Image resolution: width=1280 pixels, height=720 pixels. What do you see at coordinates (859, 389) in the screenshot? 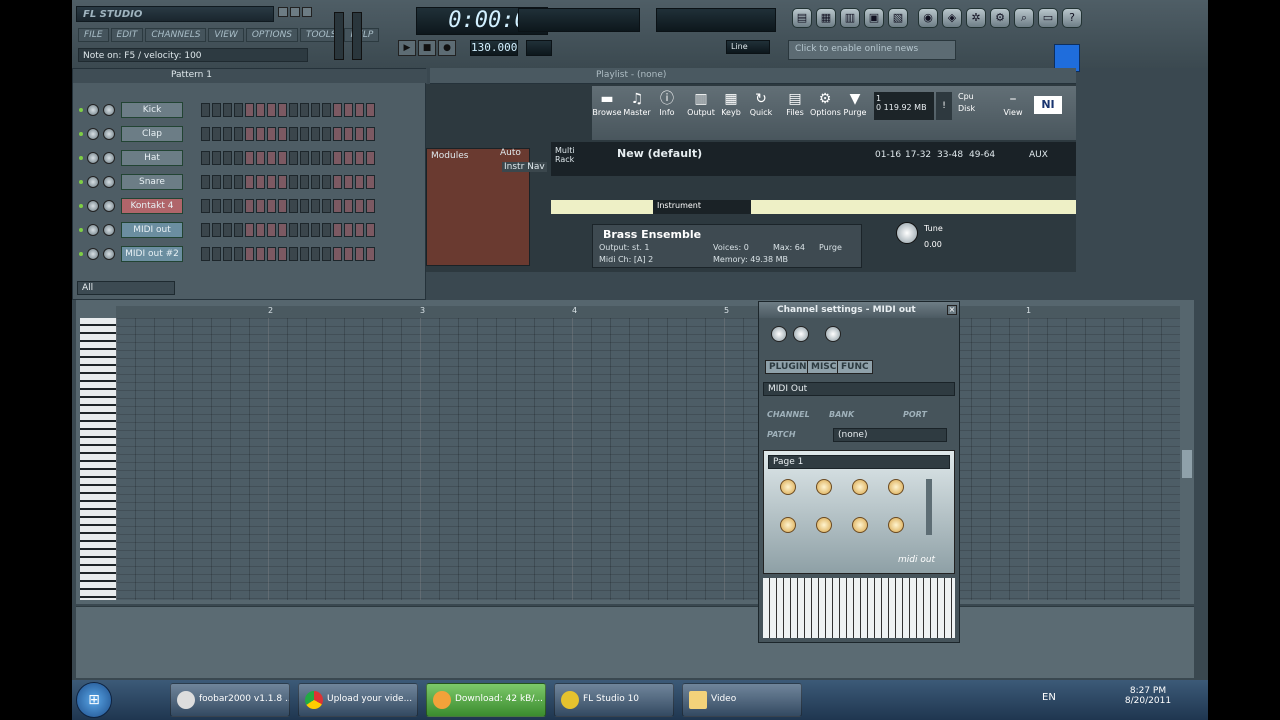
I see `plugin-name: MIDI Out` at bounding box center [859, 389].